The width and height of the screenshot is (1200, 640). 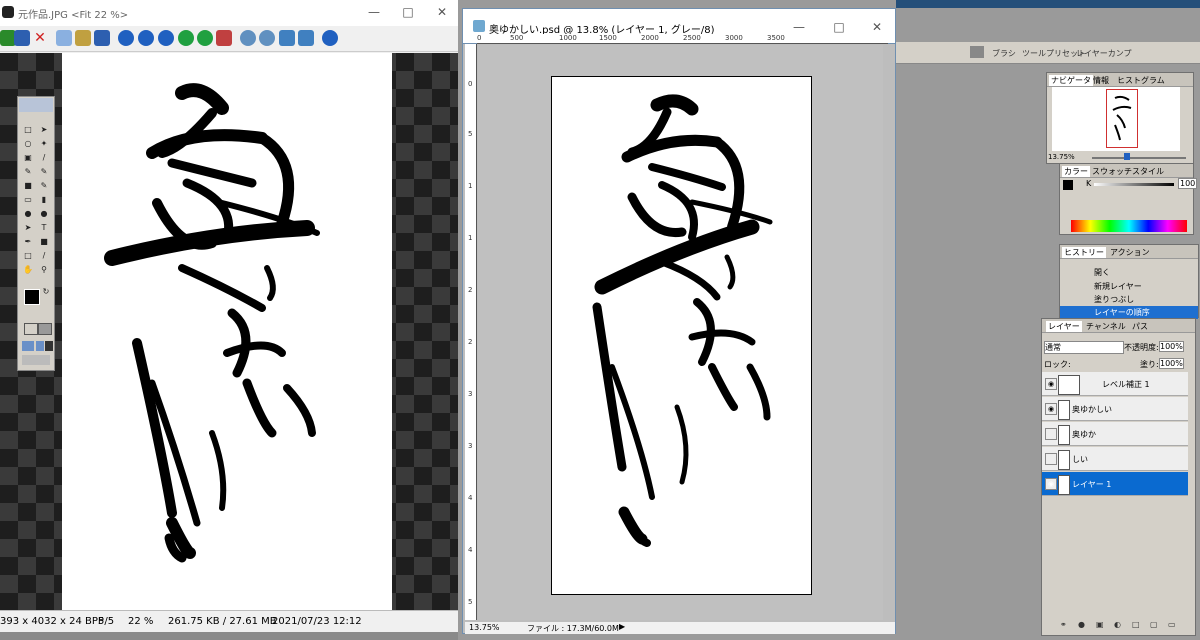 I want to click on screen-mode-full-menu-icon, so click(x=40, y=346).